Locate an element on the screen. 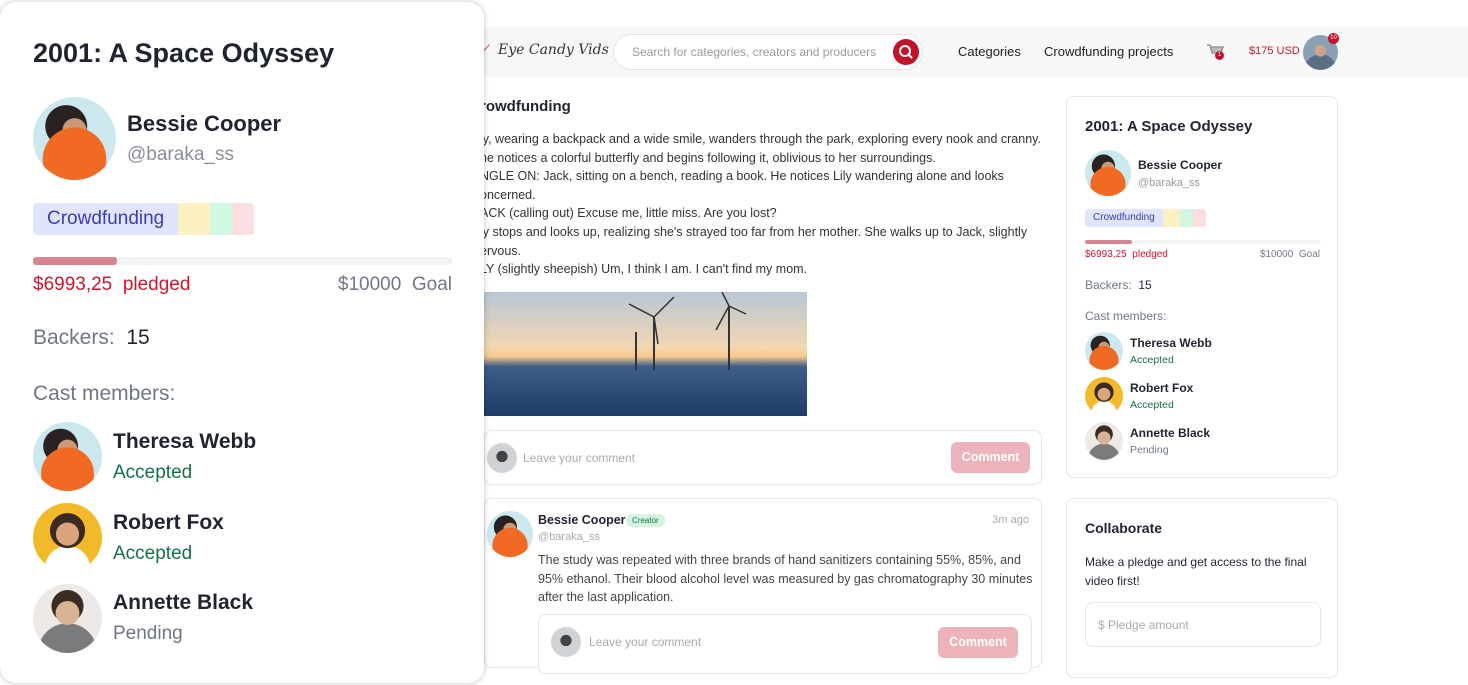 Image resolution: width=1468 pixels, height=685 pixels. comment-box: Leave your comment Comment is located at coordinates (763, 457).